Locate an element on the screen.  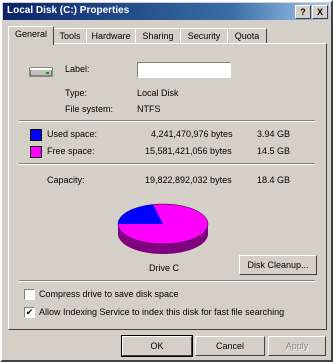
used-space-size: 3.94 GB is located at coordinates (274, 134).